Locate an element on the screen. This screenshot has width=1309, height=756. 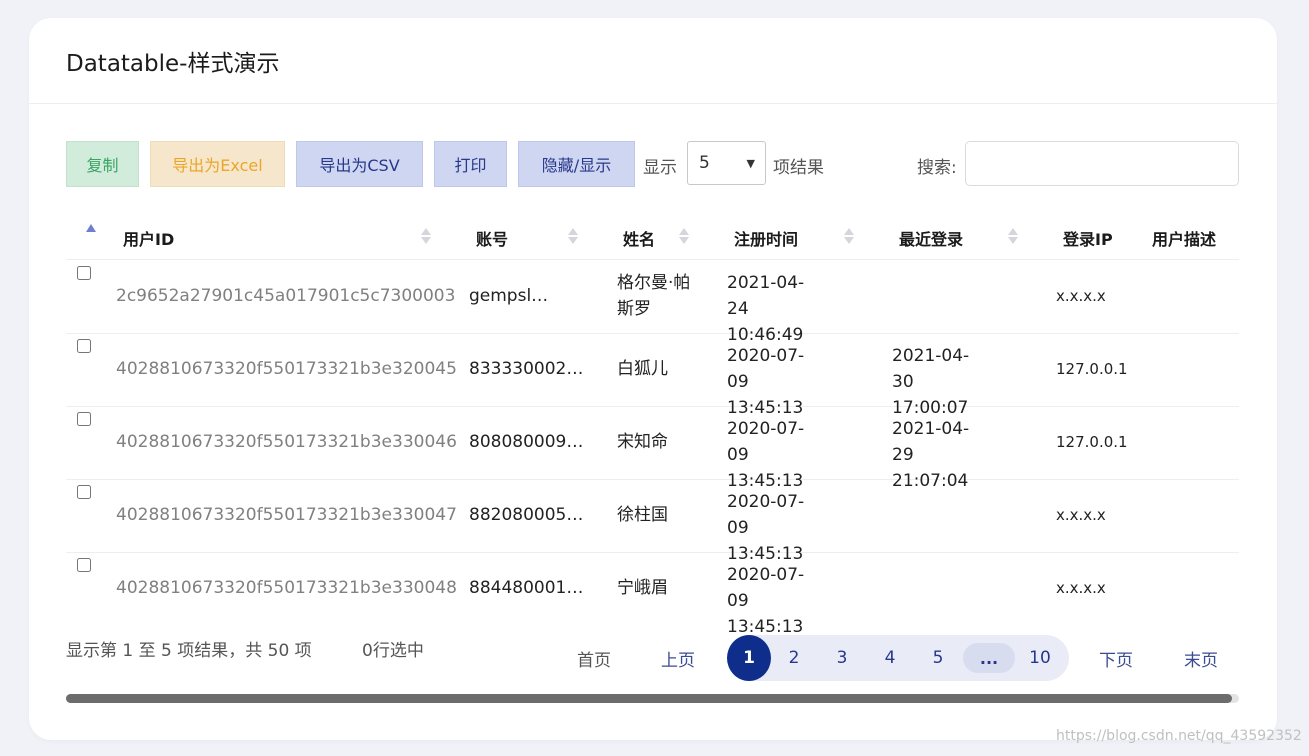
length-show-label: 显示 is located at coordinates (660, 168).